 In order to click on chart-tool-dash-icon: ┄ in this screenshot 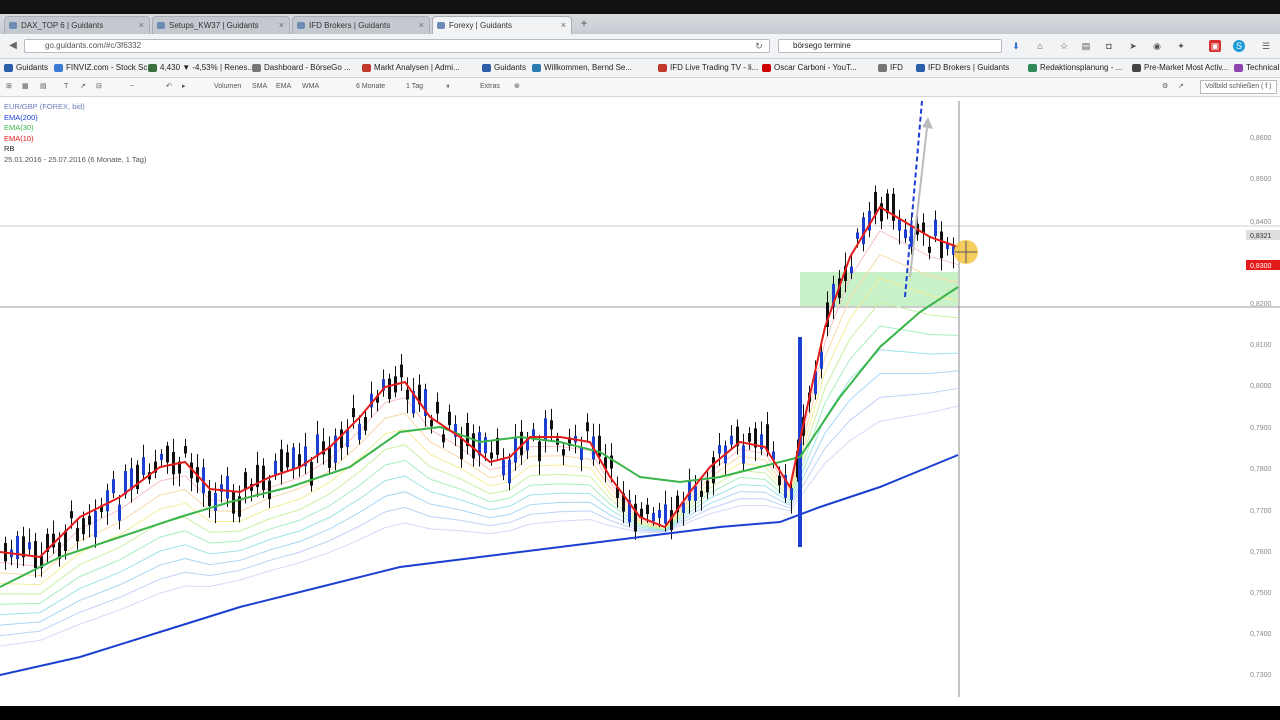, I will do `click(132, 87)`.